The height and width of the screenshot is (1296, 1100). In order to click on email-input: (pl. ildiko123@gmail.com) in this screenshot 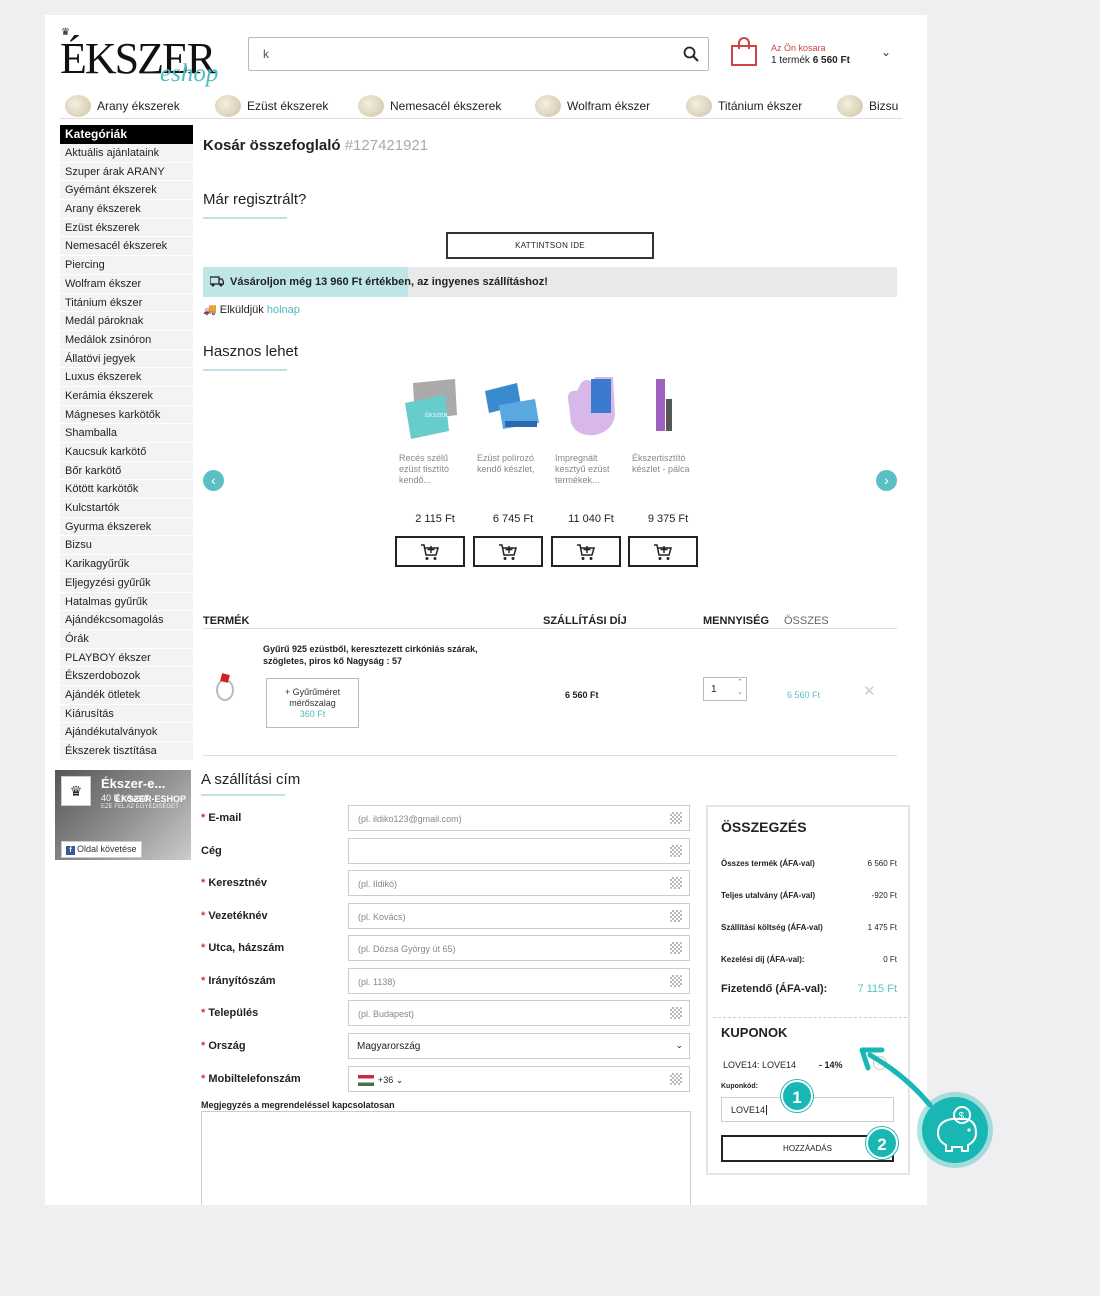, I will do `click(519, 818)`.